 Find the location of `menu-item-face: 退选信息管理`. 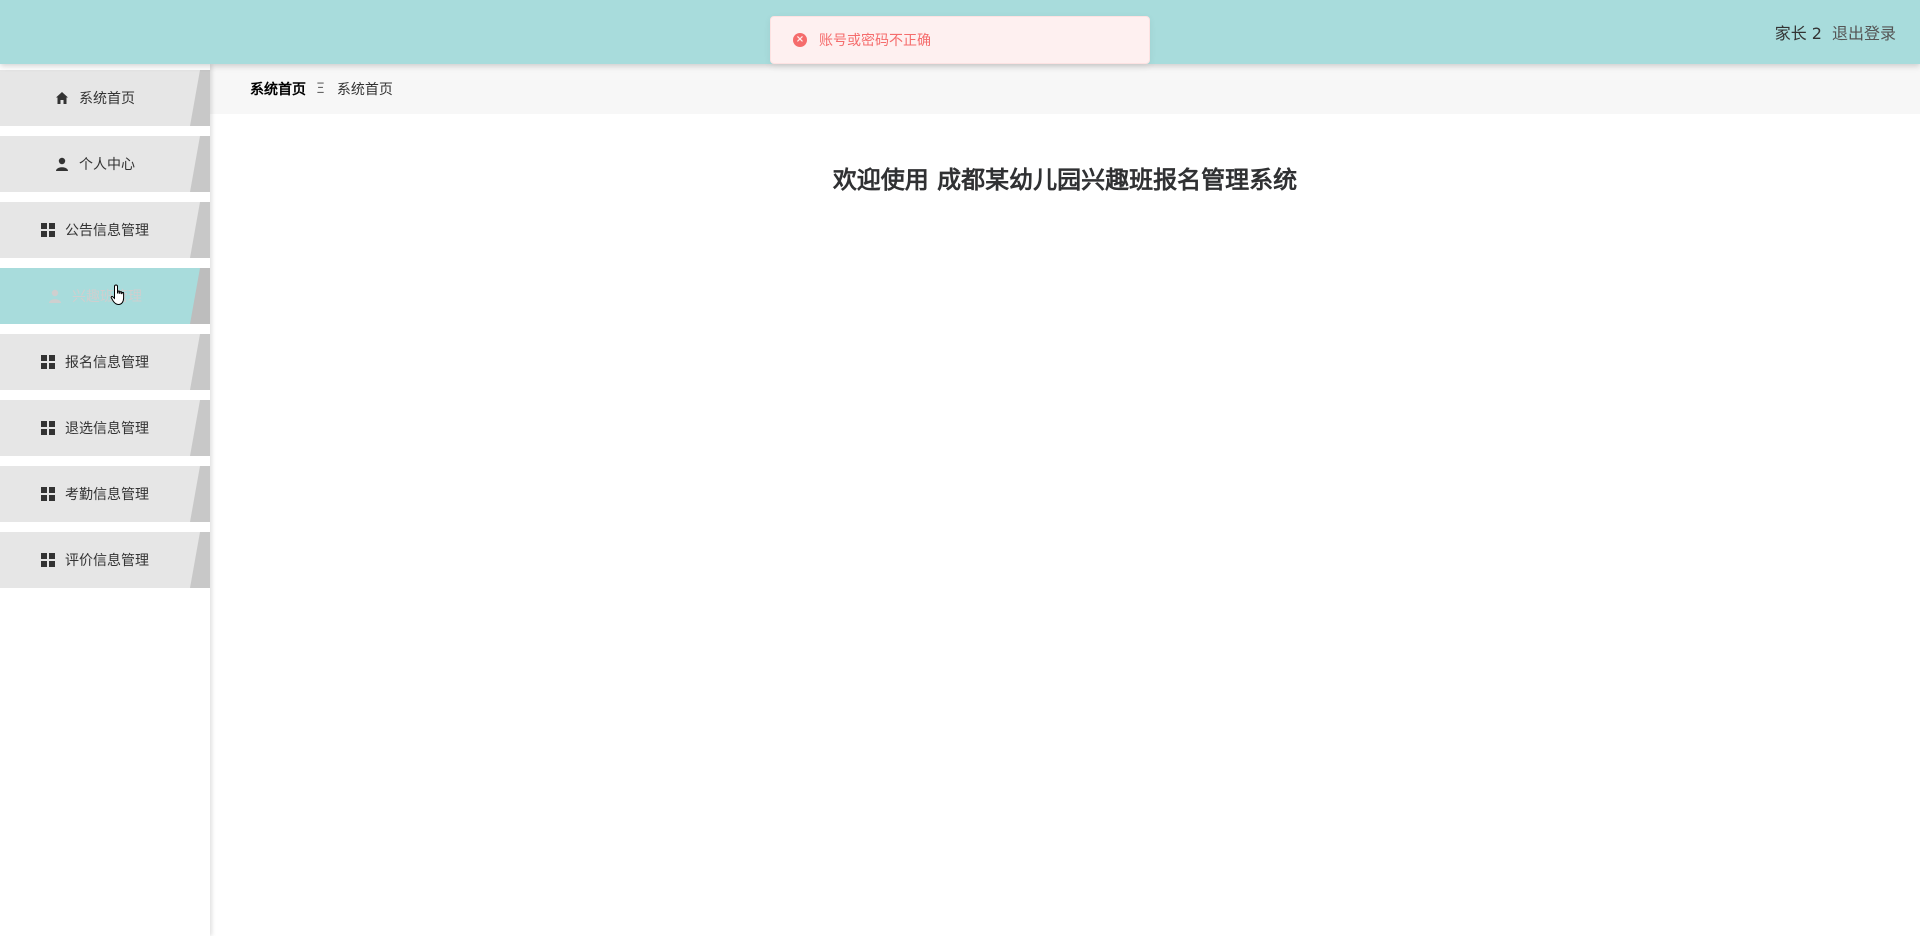

menu-item-face: 退选信息管理 is located at coordinates (100, 428).